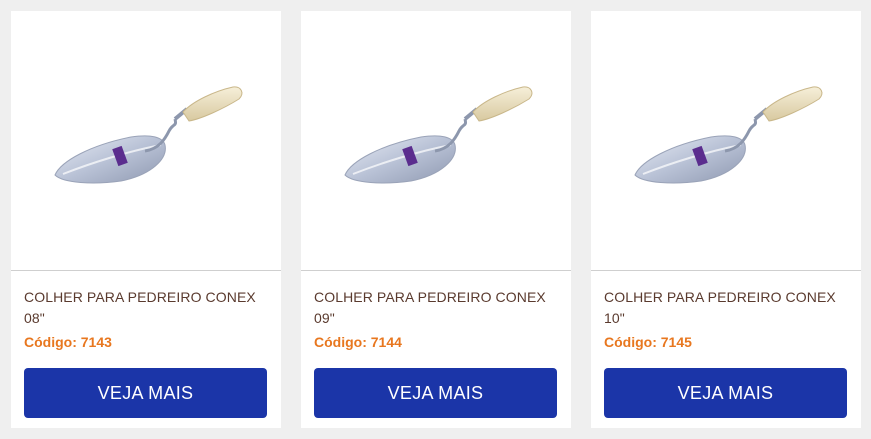 This screenshot has width=871, height=439. I want to click on product-title: COLHER PARA PEDREIRO CONEX 10", so click(728, 308).